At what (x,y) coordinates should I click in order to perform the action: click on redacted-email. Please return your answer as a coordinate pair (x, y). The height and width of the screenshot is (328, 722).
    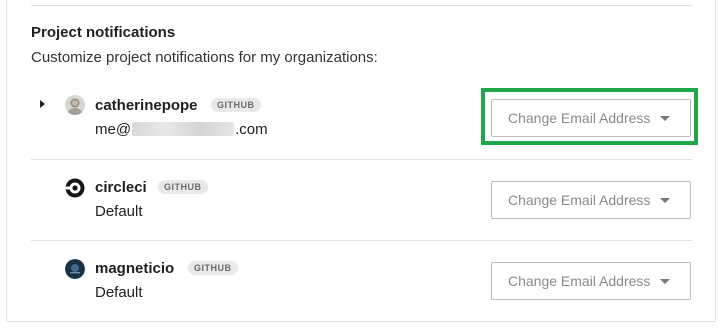
    Looking at the image, I should click on (183, 129).